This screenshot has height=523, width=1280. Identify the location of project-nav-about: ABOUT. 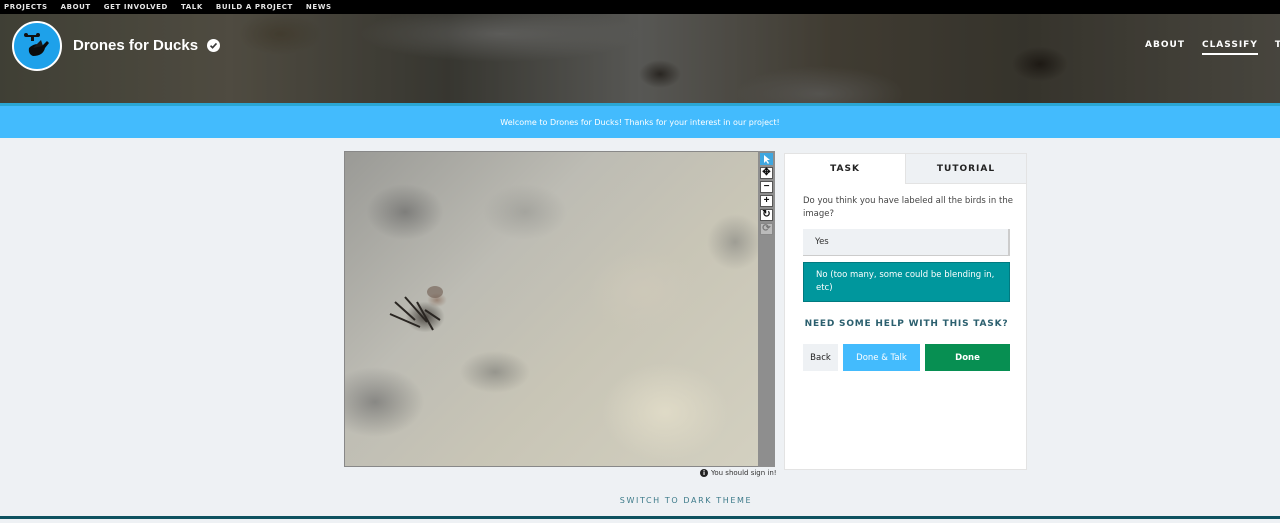
(1165, 47).